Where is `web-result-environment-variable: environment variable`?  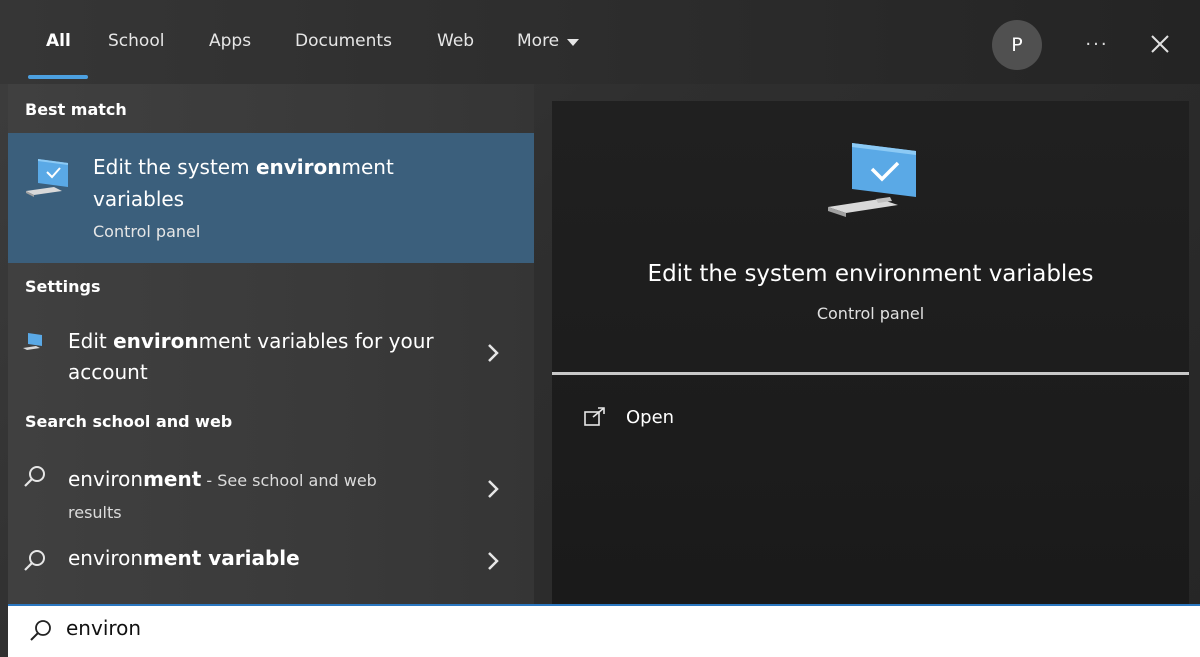
web-result-environment-variable: environment variable is located at coordinates (271, 562).